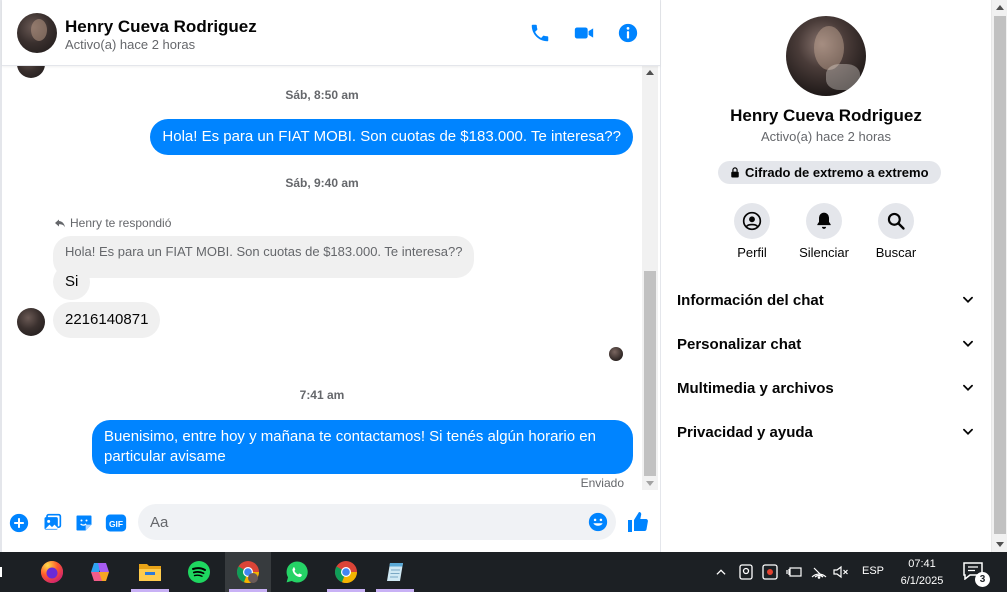 The width and height of the screenshot is (1007, 592). What do you see at coordinates (982, 579) in the screenshot?
I see `notification-count-badge: 3` at bounding box center [982, 579].